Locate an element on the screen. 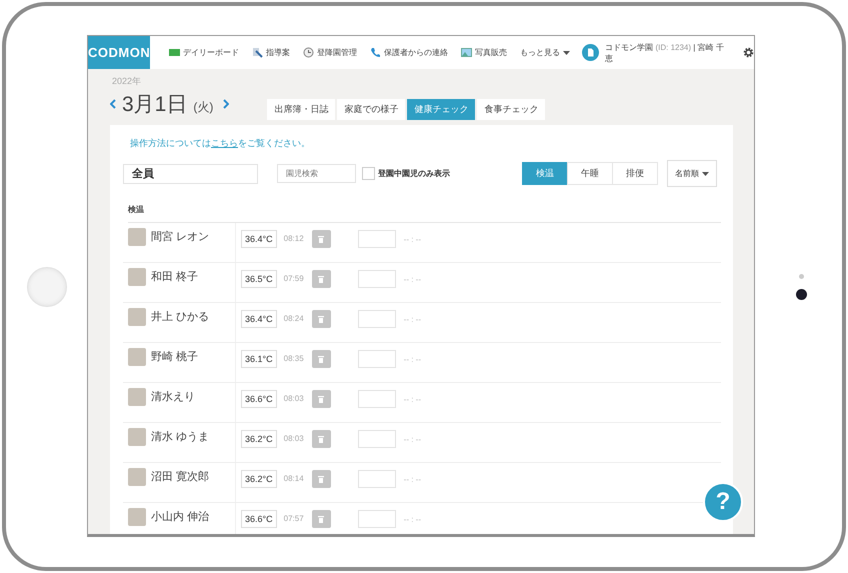 The width and height of the screenshot is (848, 573). child-name: 清水えり is located at coordinates (173, 397).